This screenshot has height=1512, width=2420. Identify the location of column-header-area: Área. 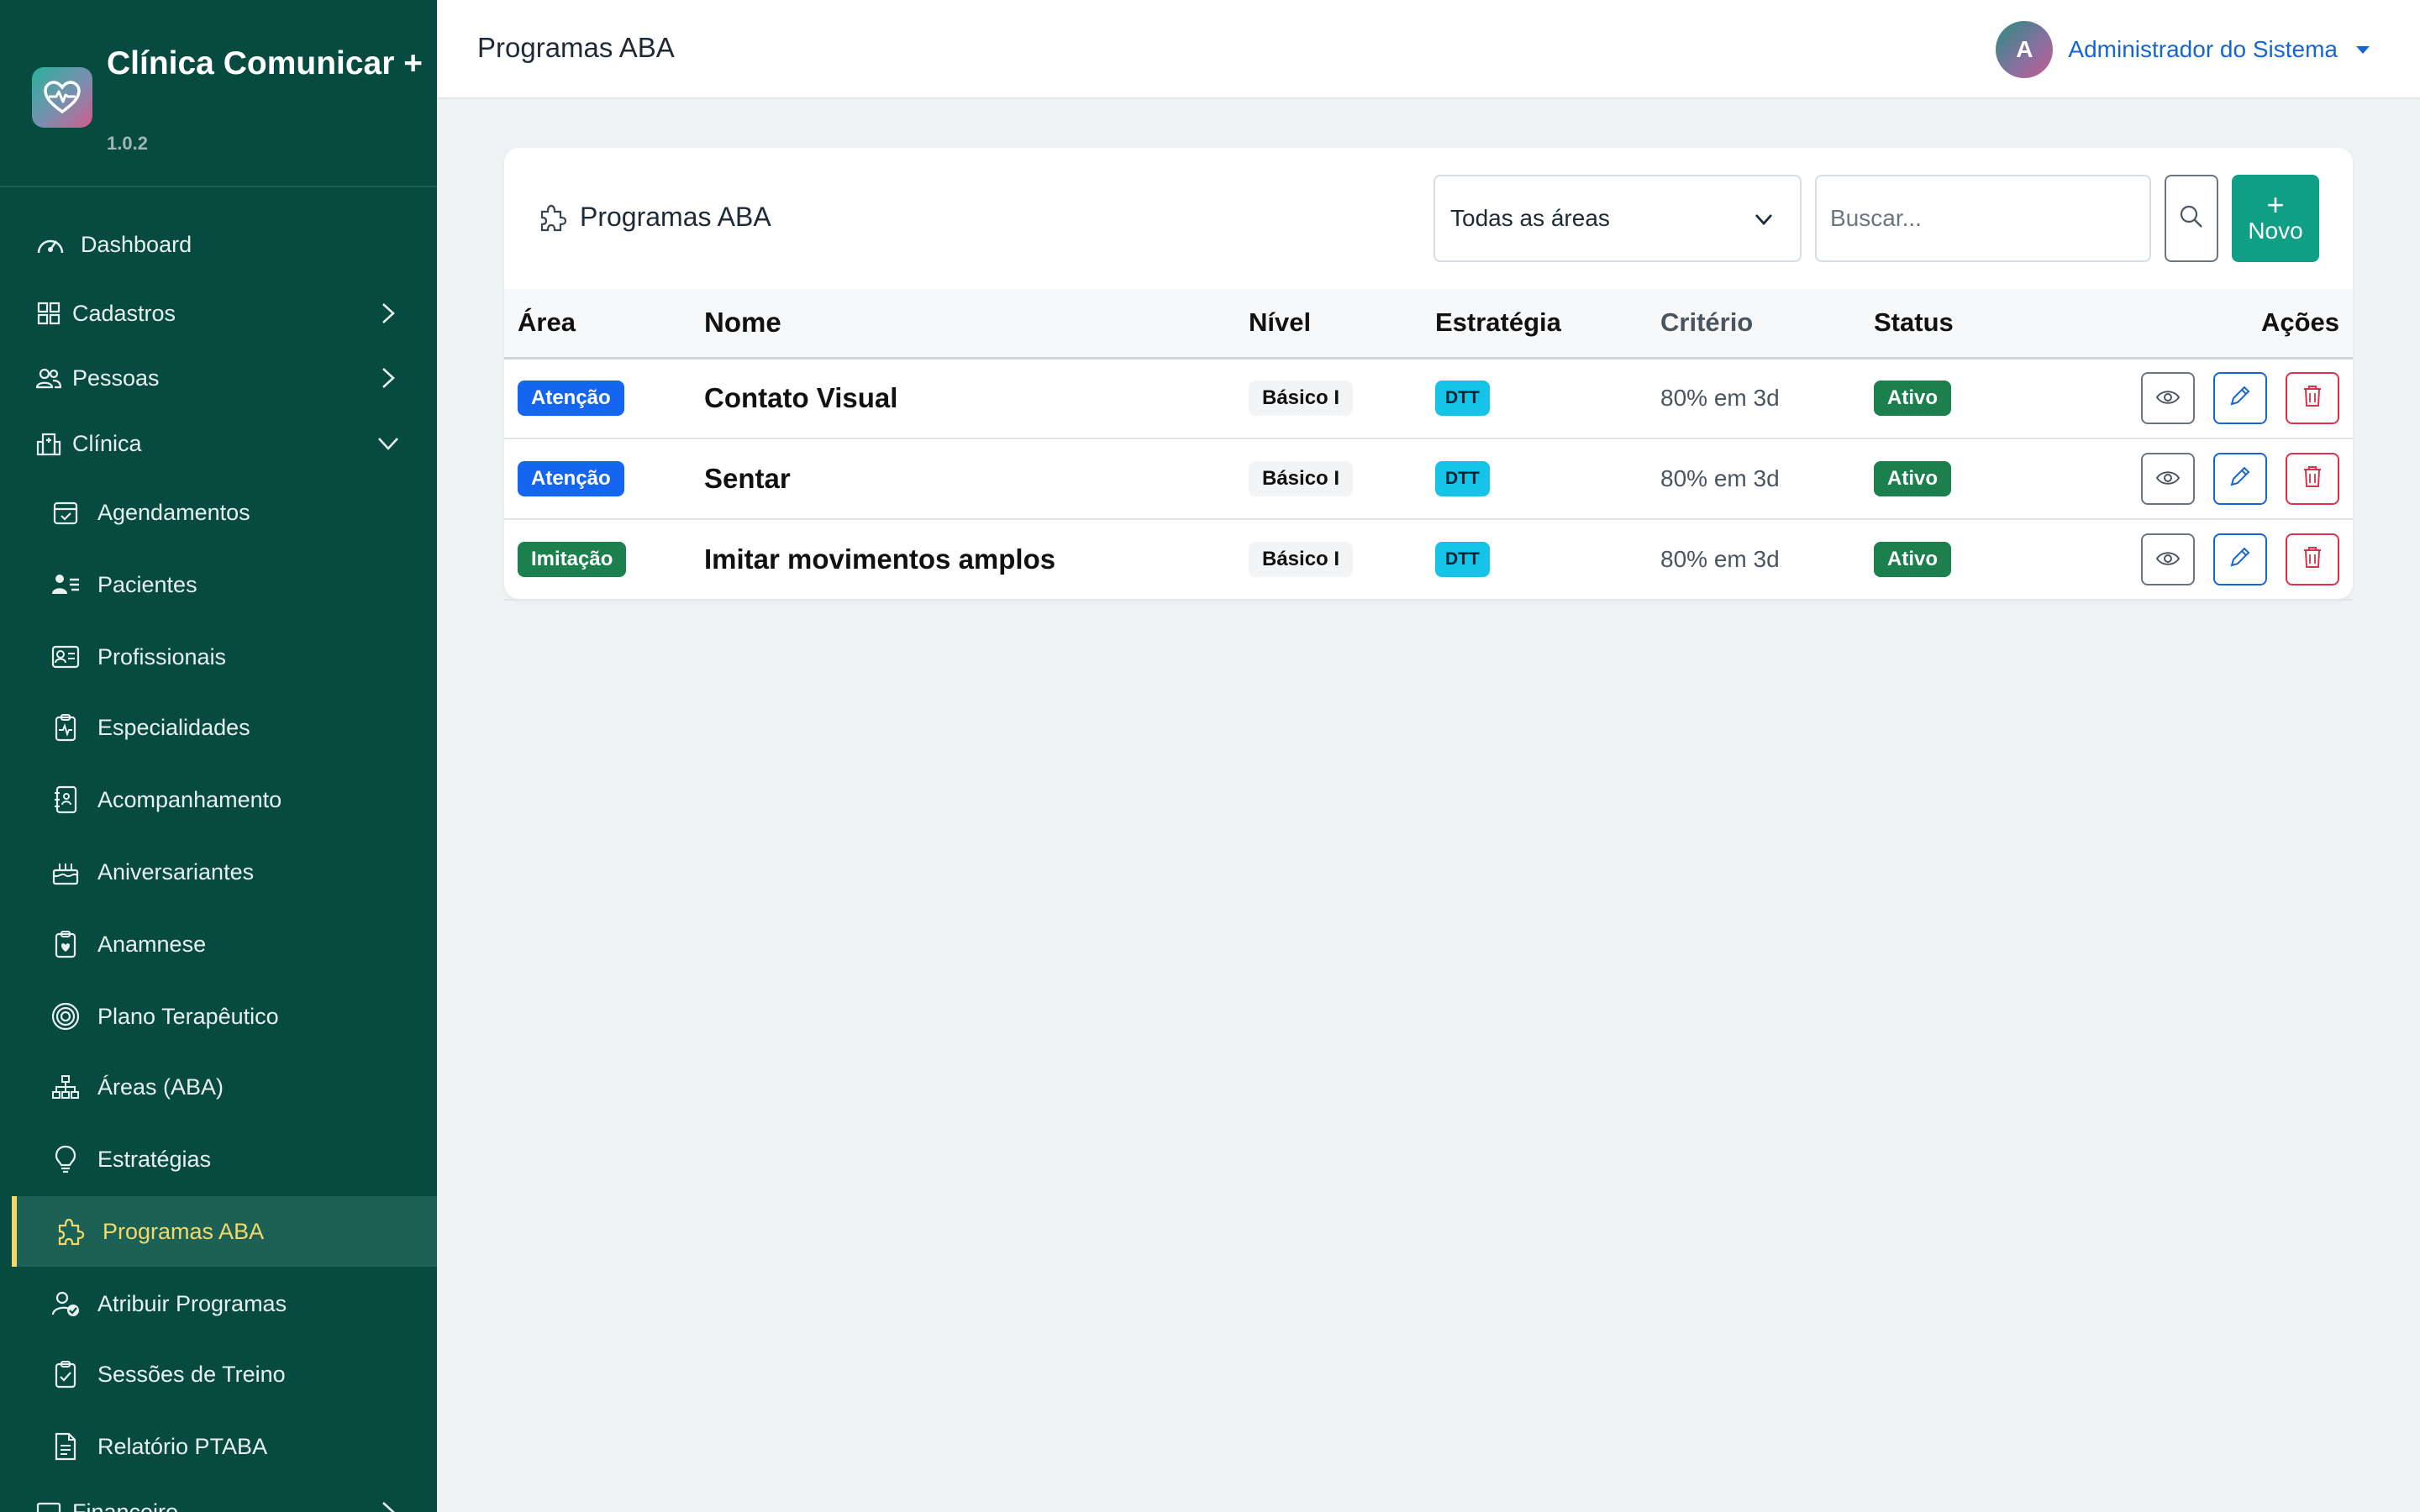
(604, 324).